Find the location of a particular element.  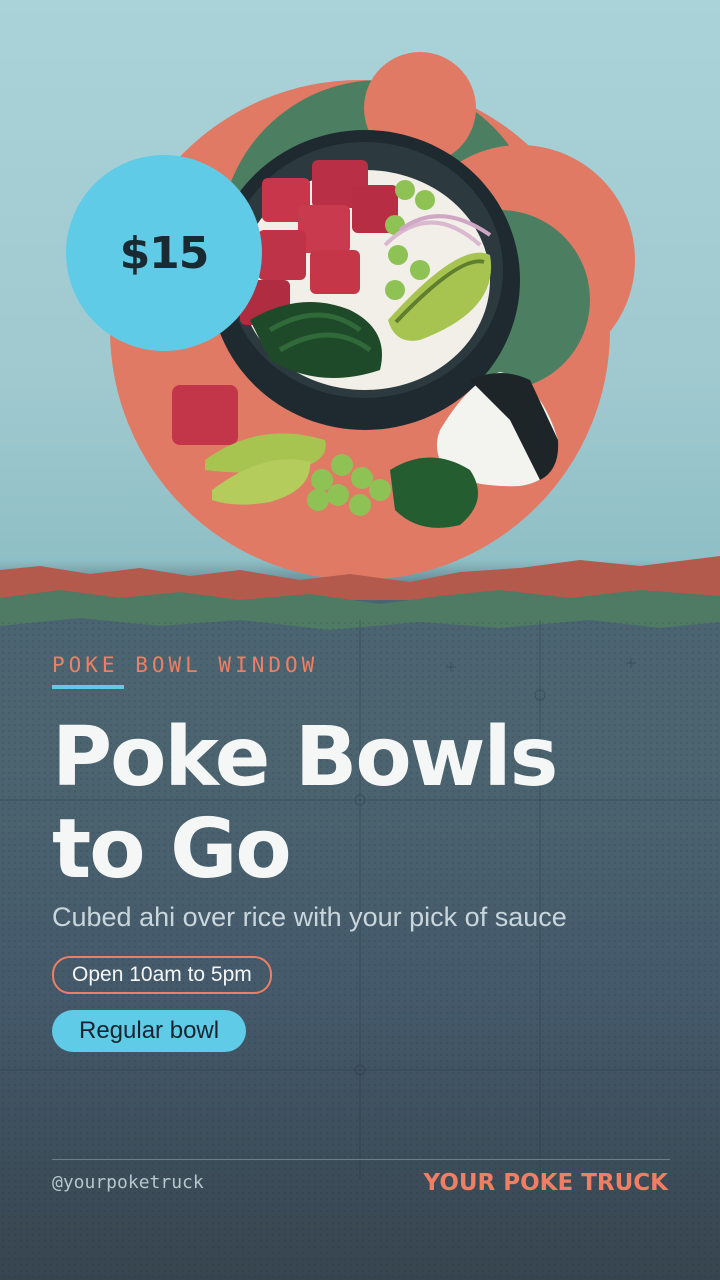

regular-bowl-label: Regular bowl is located at coordinates (149, 1030).